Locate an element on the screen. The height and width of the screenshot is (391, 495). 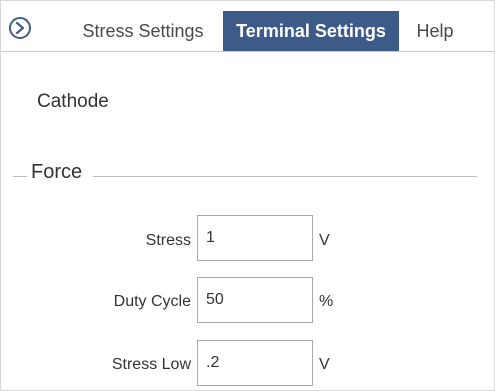
tab-bar: Stress Settings Terminal Settings Help is located at coordinates (247, 26).